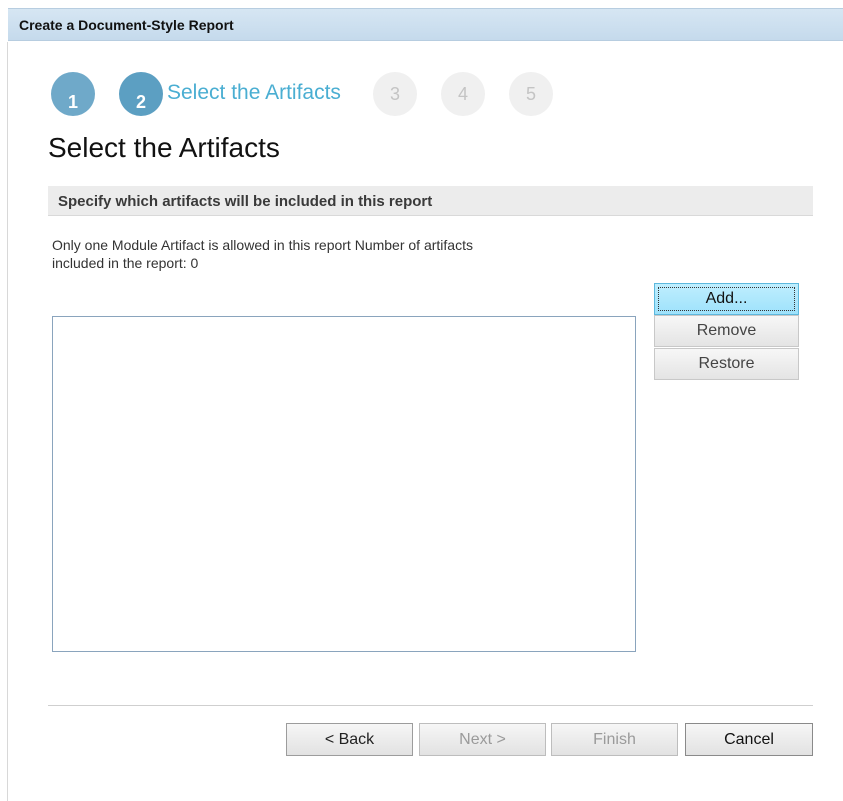 Image resolution: width=843 pixels, height=801 pixels. What do you see at coordinates (425, 24) in the screenshot?
I see `dialog-title-bar: Create a Document-Style Report` at bounding box center [425, 24].